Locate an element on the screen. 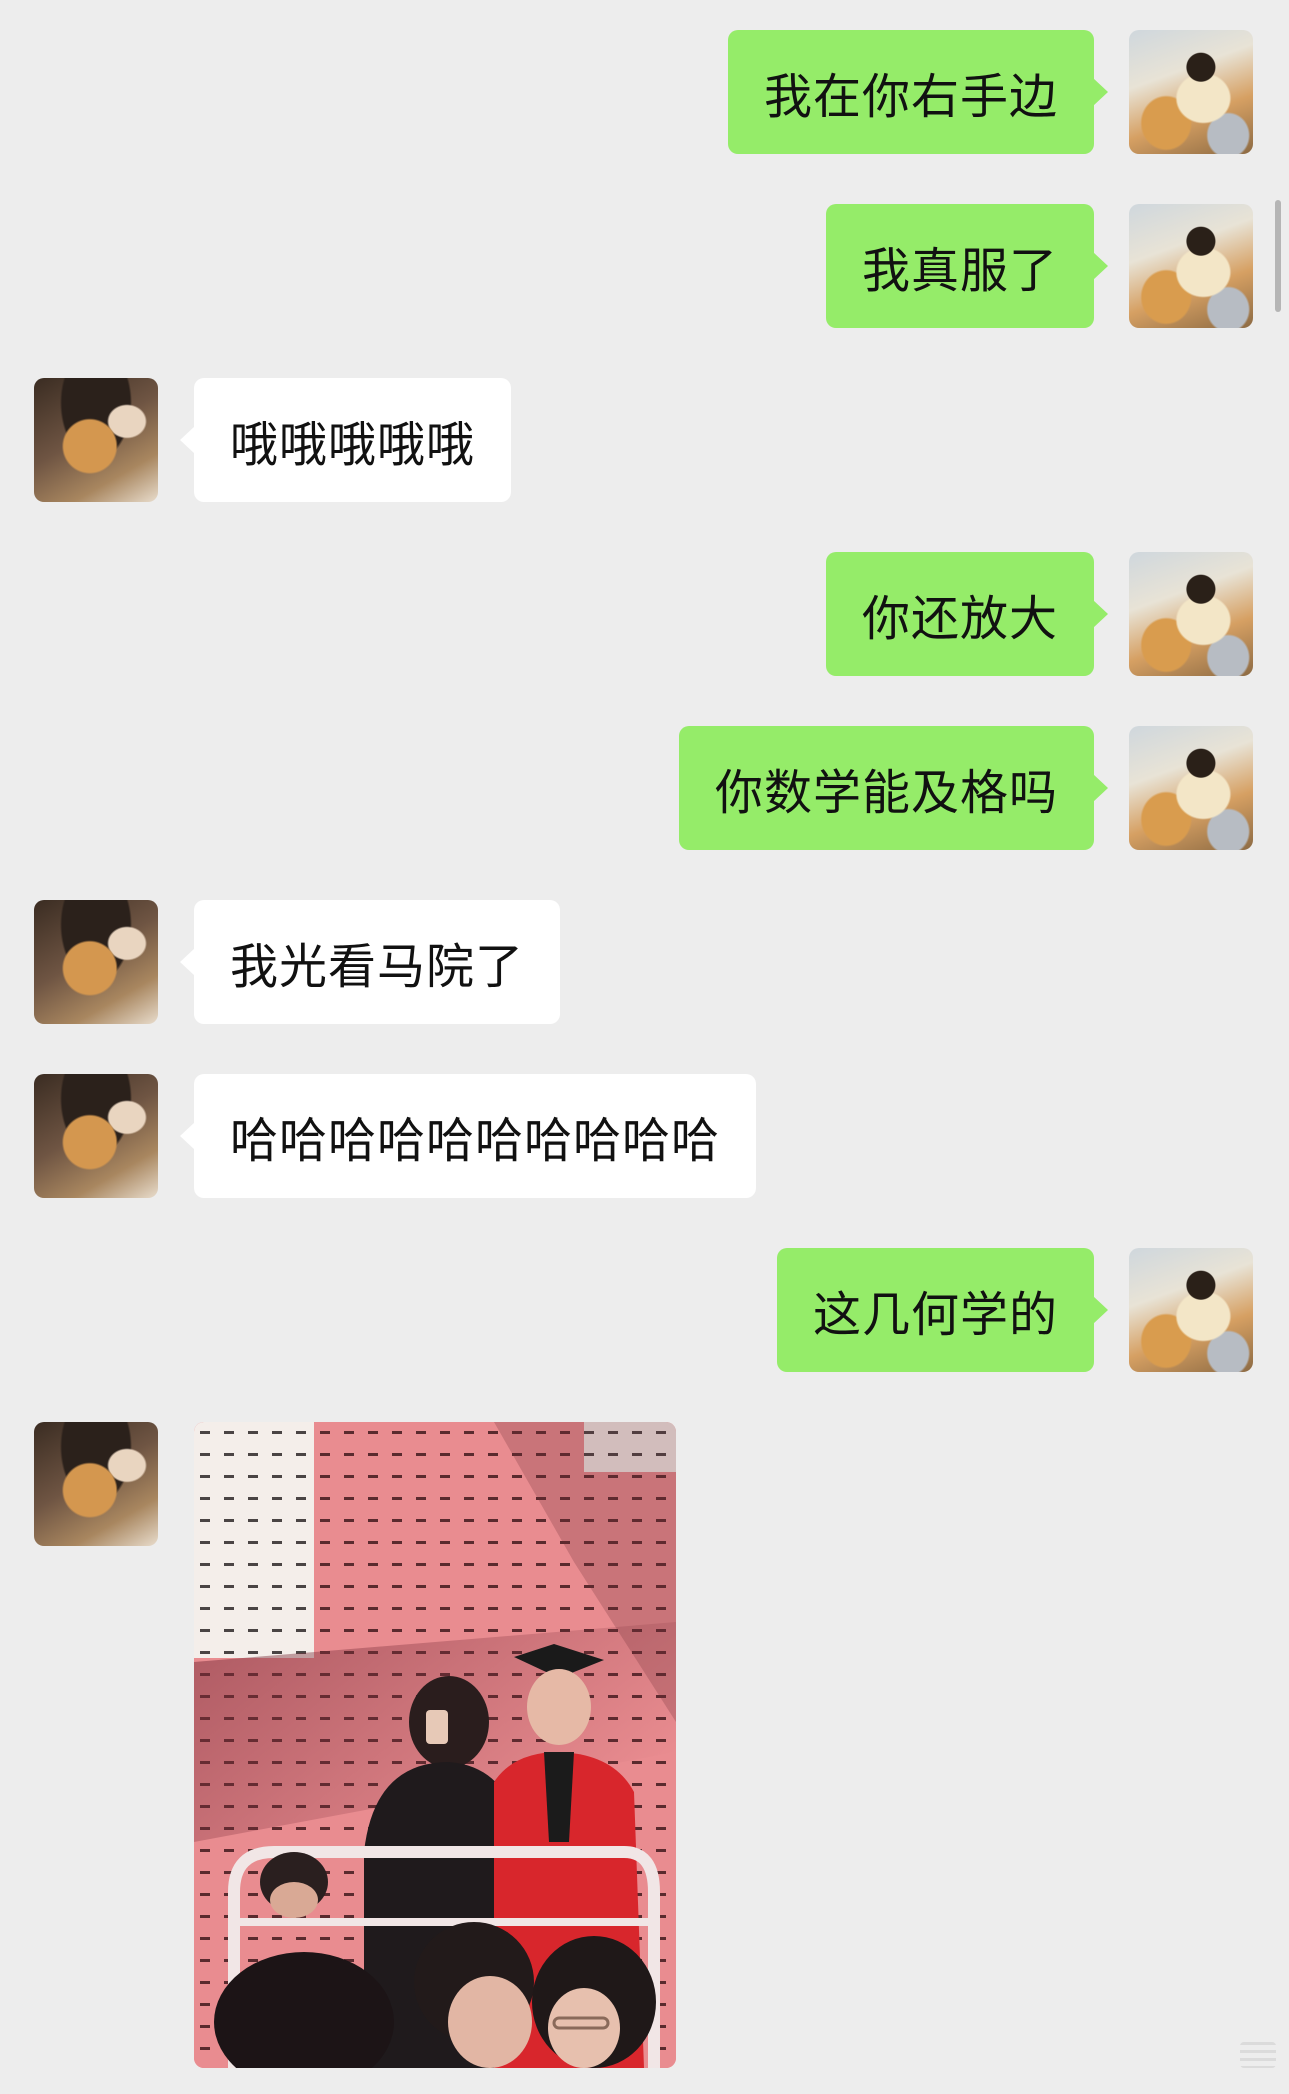 Image resolution: width=1289 pixels, height=2094 pixels. message-row: 你还放大 is located at coordinates (644, 614).